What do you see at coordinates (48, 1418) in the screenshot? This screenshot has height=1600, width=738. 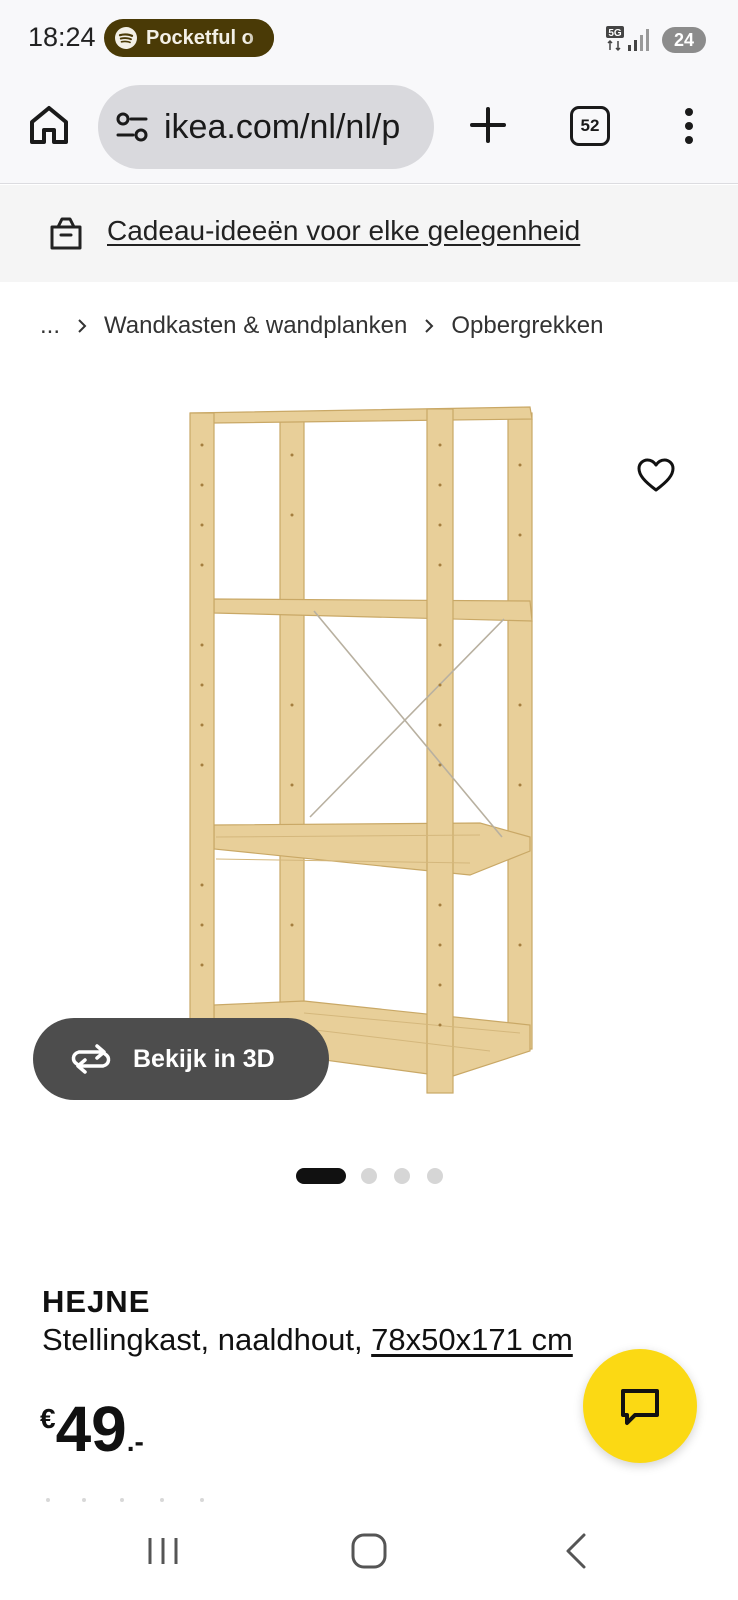 I see `price-currency: €` at bounding box center [48, 1418].